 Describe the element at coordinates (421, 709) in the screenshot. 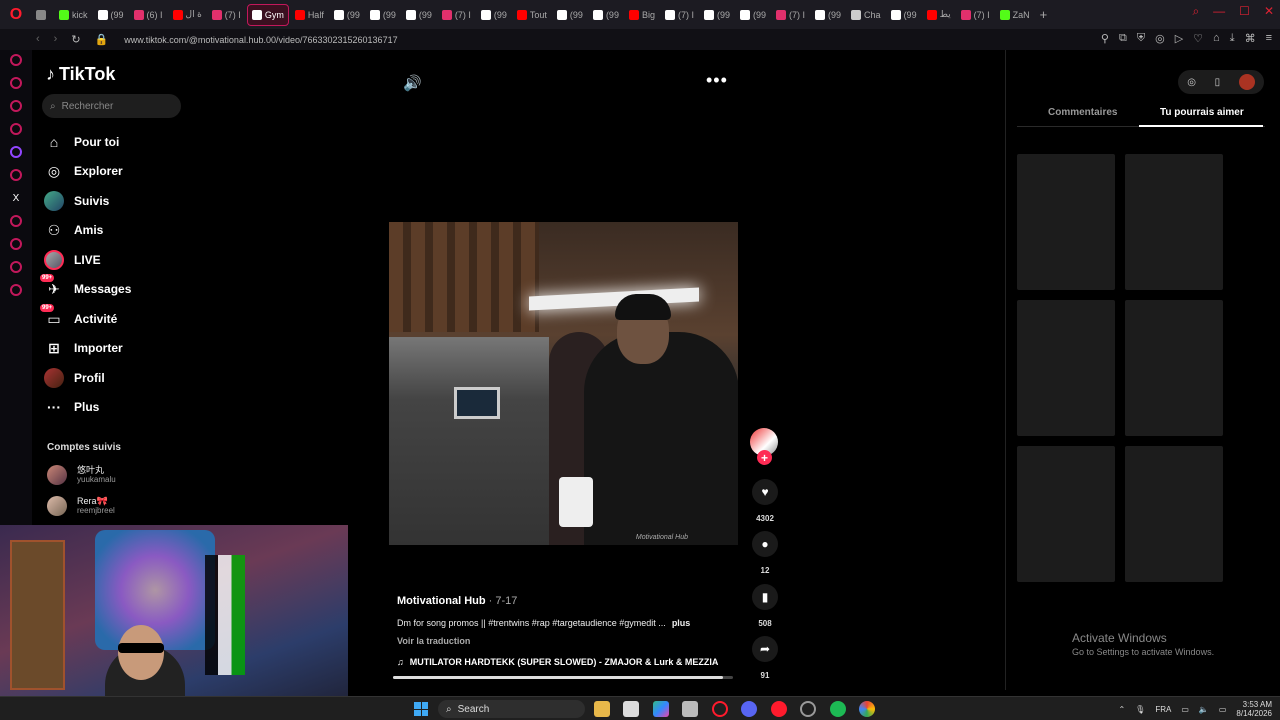

I see `windows-start-icon` at that location.